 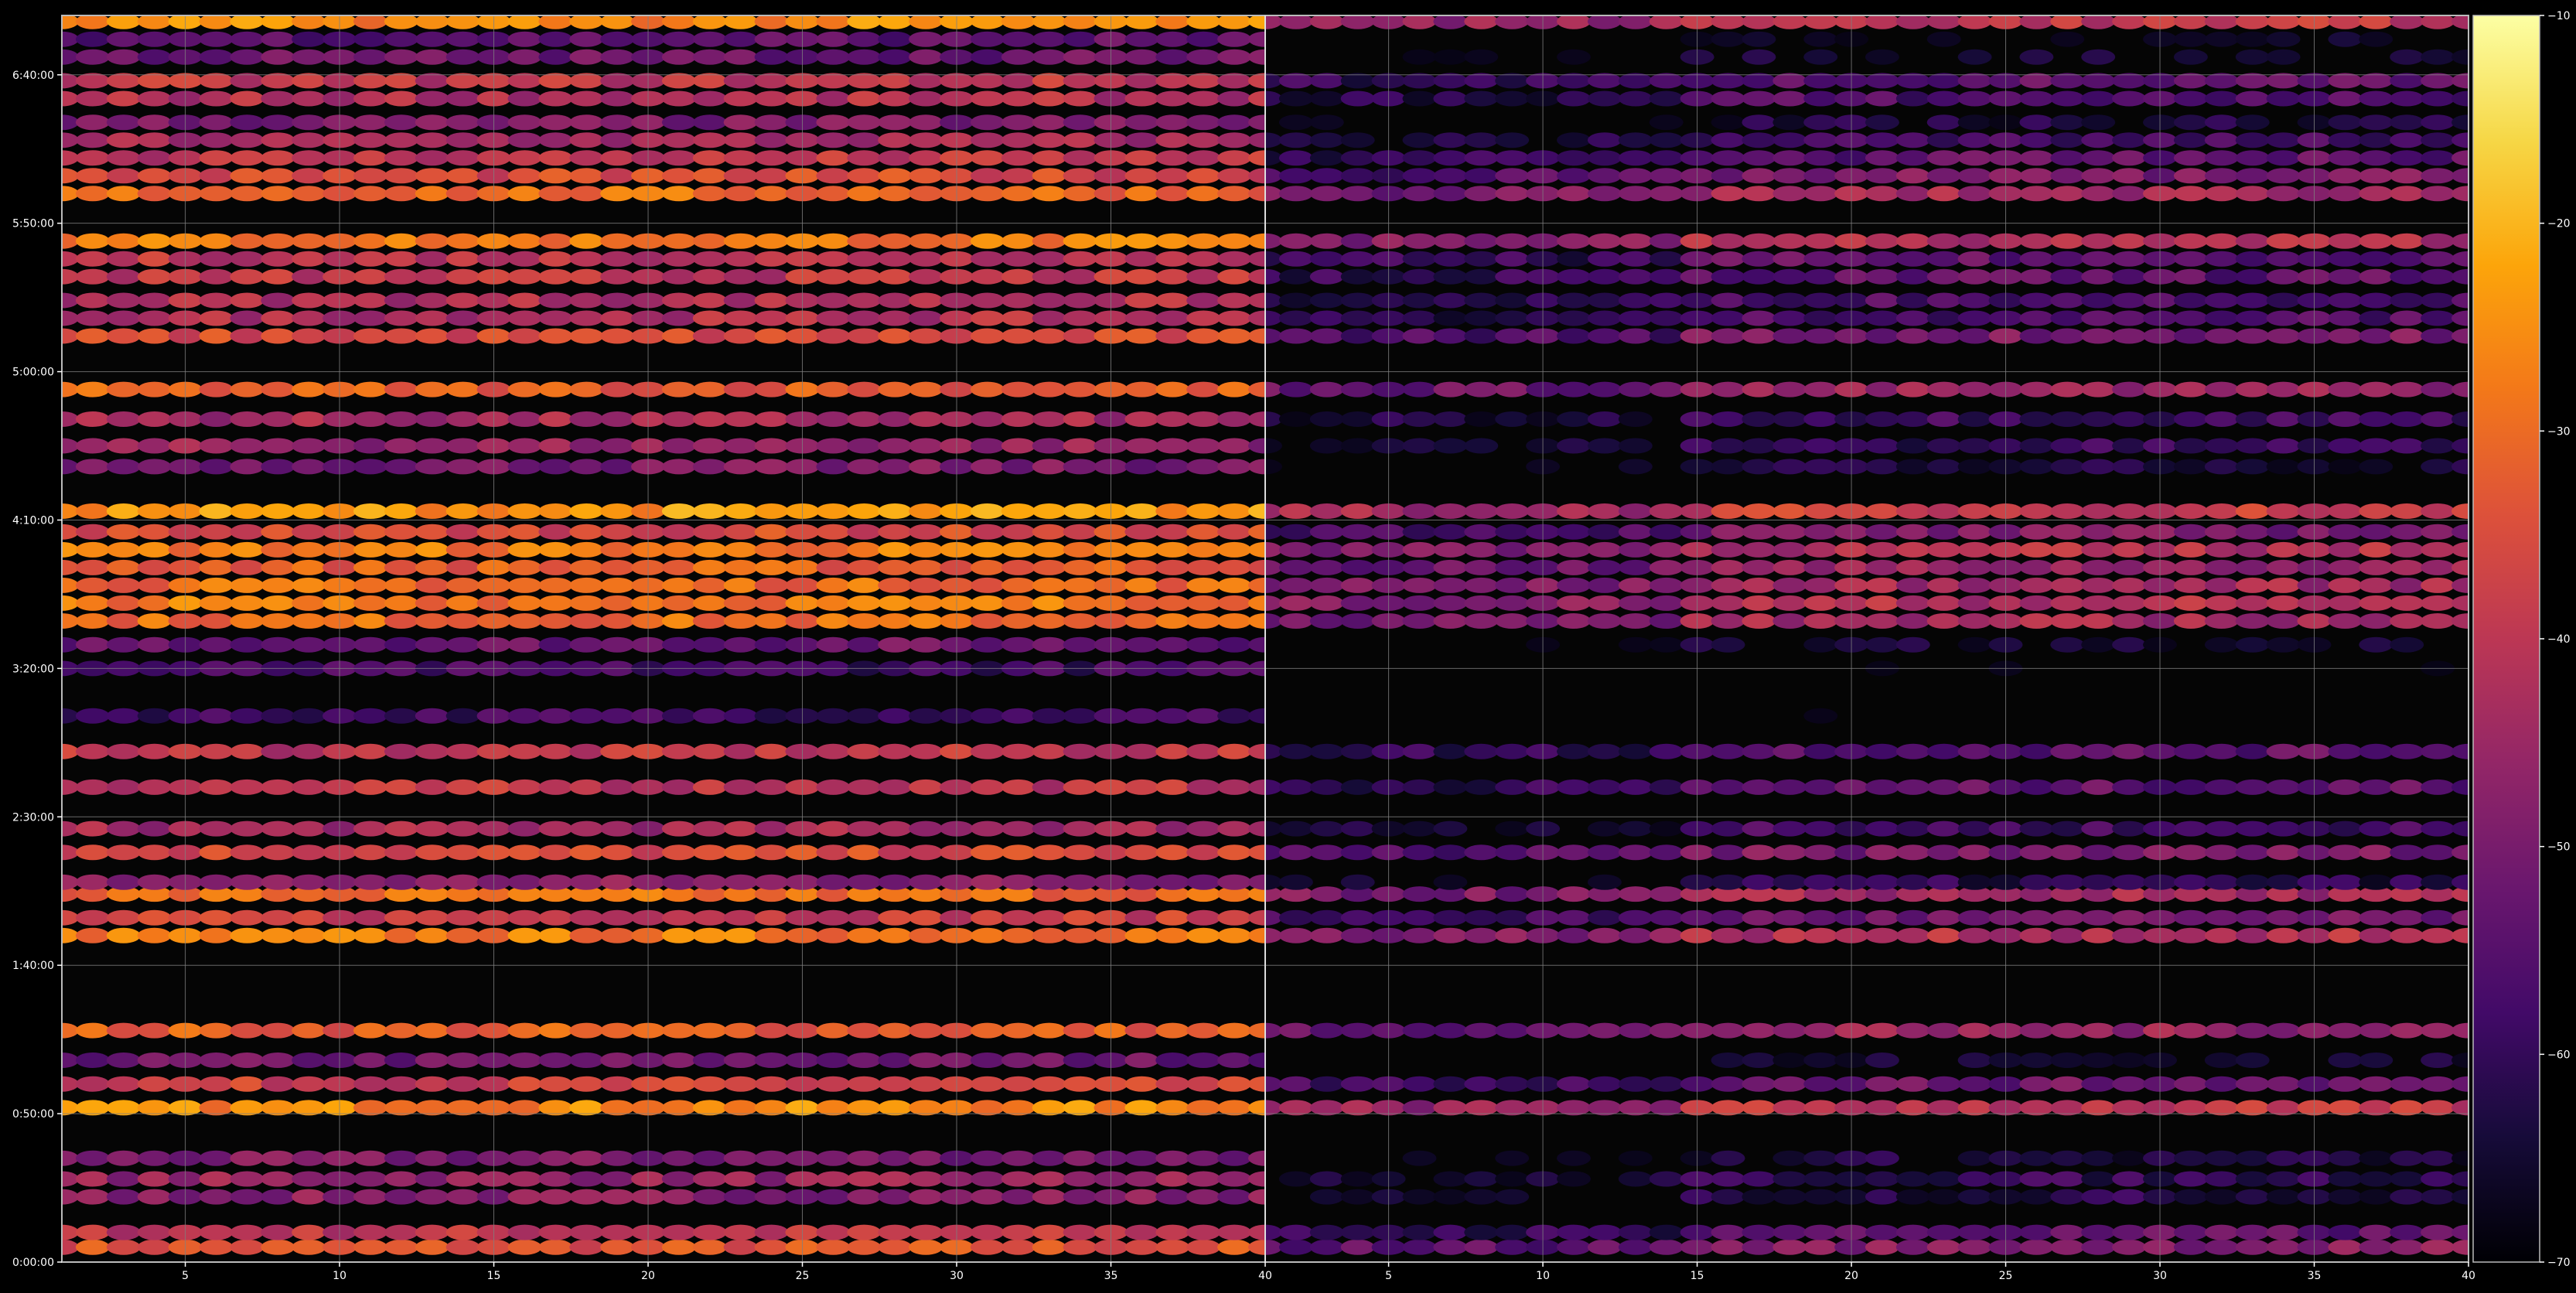 I want to click on x-tick-label: 30, so click(x=957, y=1276).